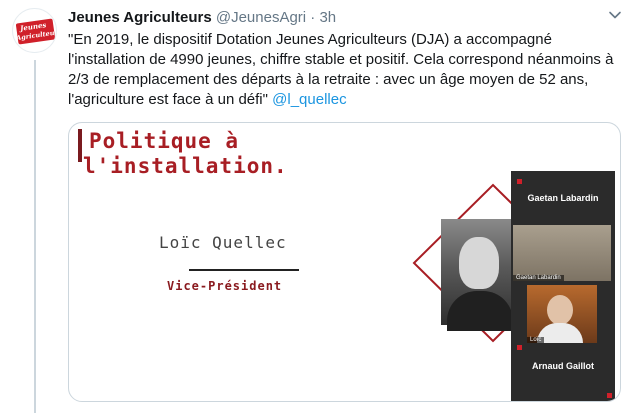  I want to click on speaker-photo, so click(480, 275).